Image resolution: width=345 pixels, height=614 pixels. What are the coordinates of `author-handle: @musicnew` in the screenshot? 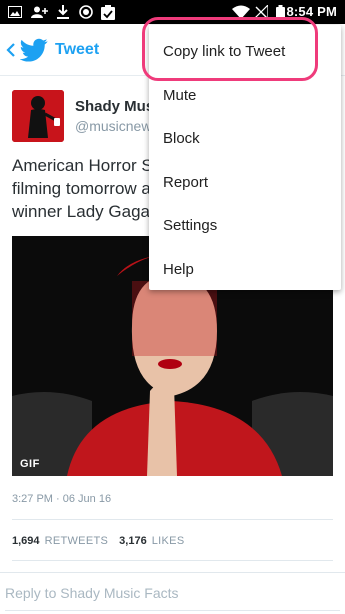 It's located at (113, 126).